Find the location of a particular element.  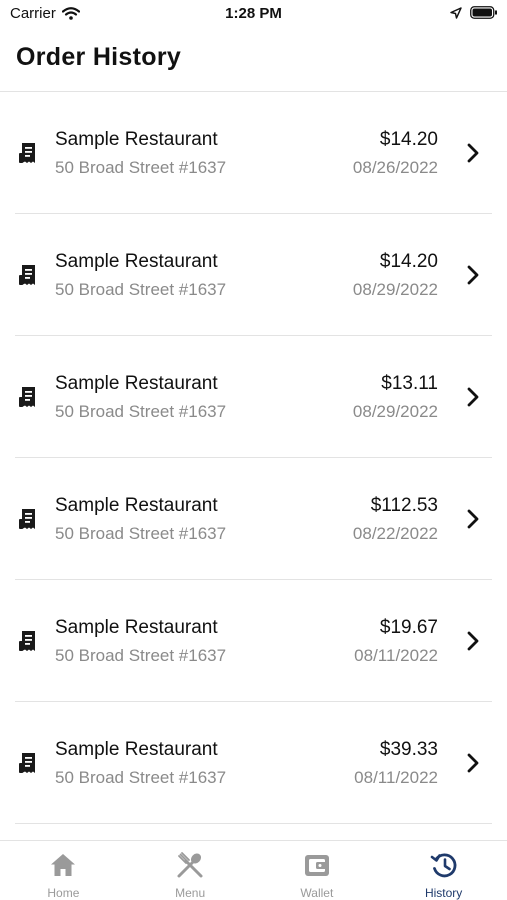

tab-home: Home is located at coordinates (63, 870).